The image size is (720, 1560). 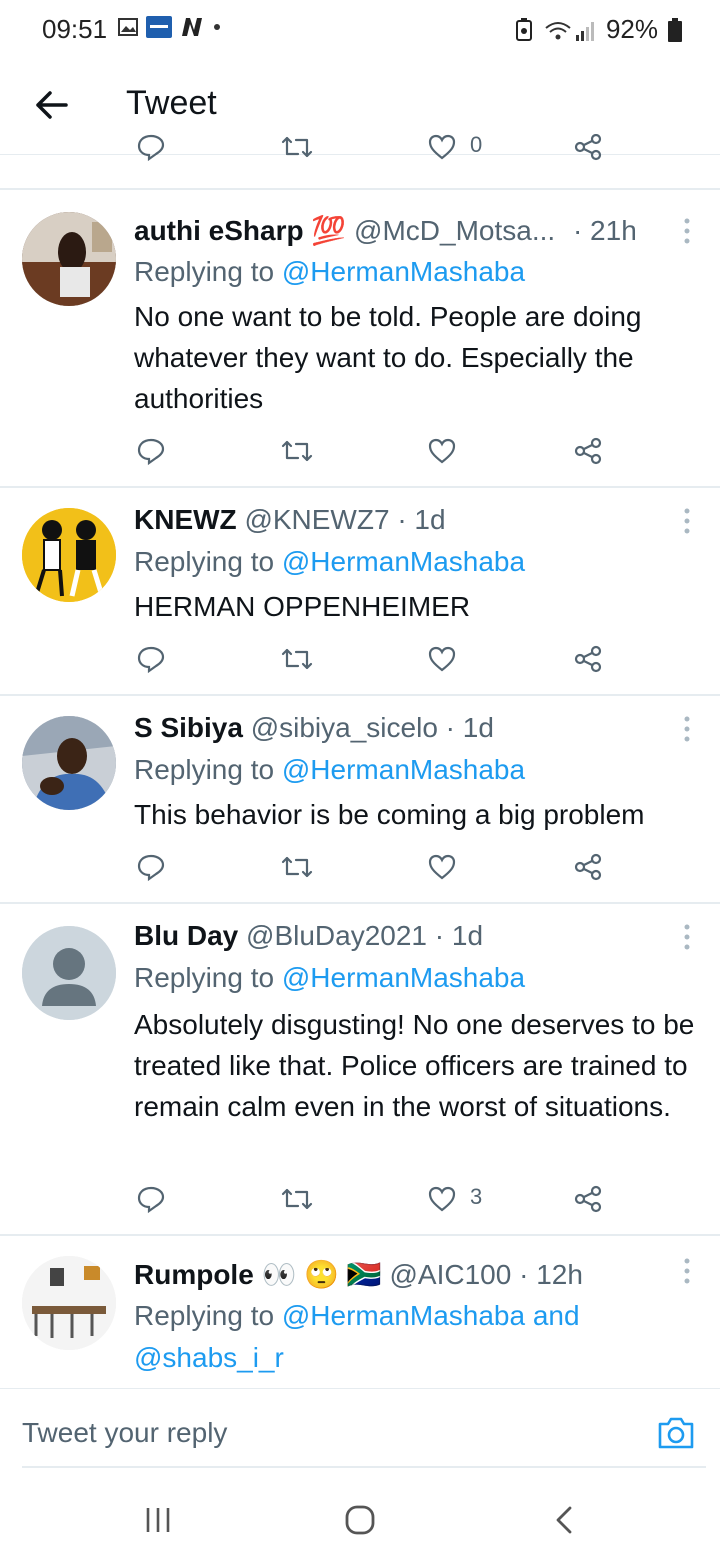 I want to click on system-navigation-bar, so click(x=360, y=1515).